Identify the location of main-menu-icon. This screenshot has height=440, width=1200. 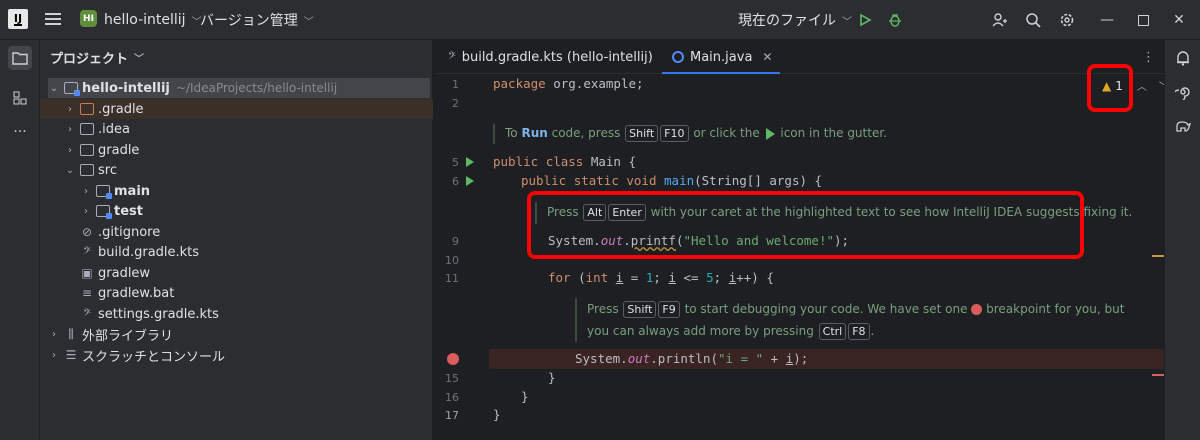
(53, 19).